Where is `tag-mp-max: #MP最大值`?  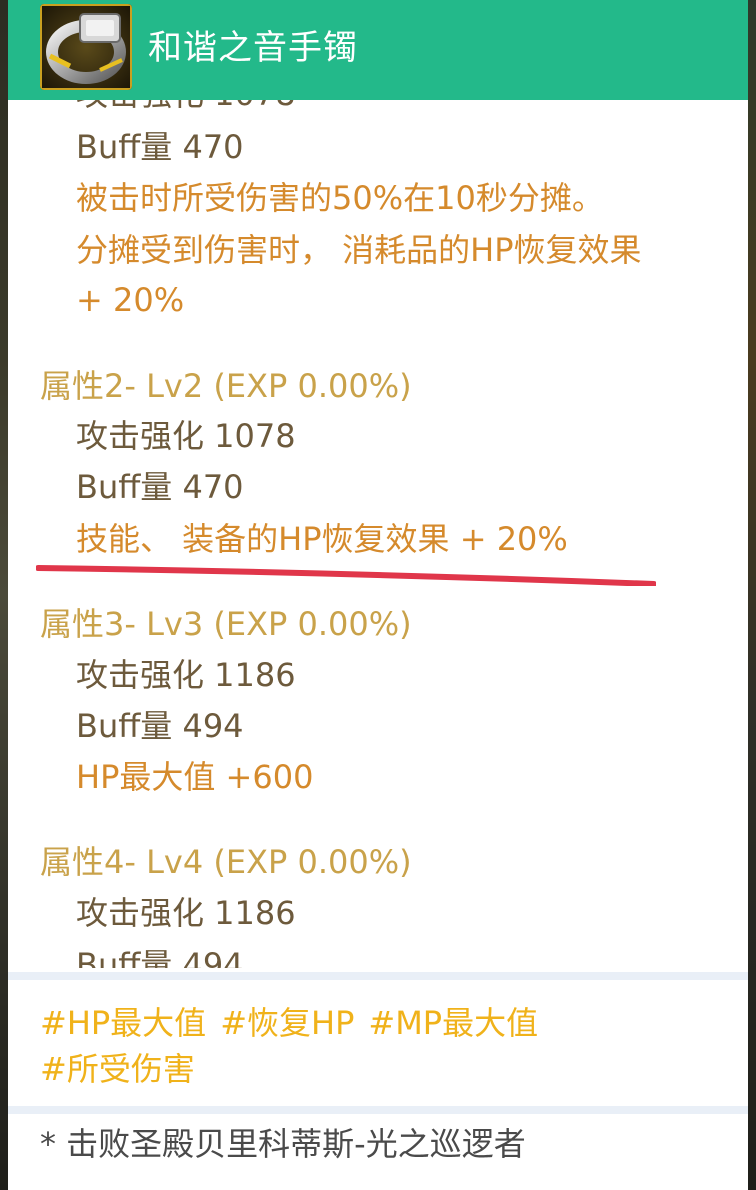 tag-mp-max: #MP最大值 is located at coordinates (453, 1023).